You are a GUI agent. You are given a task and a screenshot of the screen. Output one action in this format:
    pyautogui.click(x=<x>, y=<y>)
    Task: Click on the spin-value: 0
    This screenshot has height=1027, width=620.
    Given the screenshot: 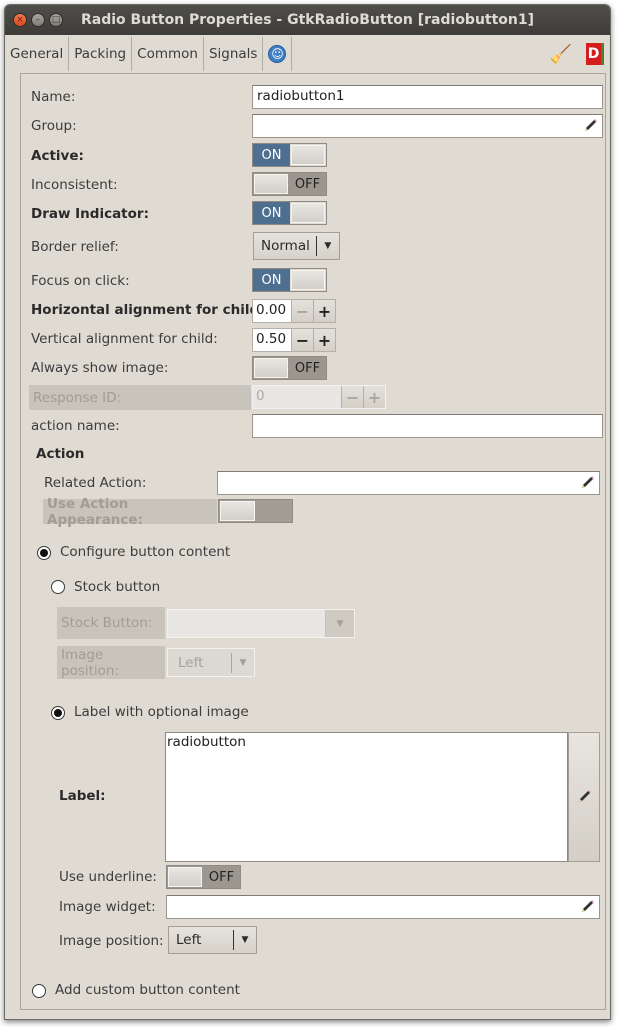 What is the action you would take?
    pyautogui.click(x=297, y=397)
    